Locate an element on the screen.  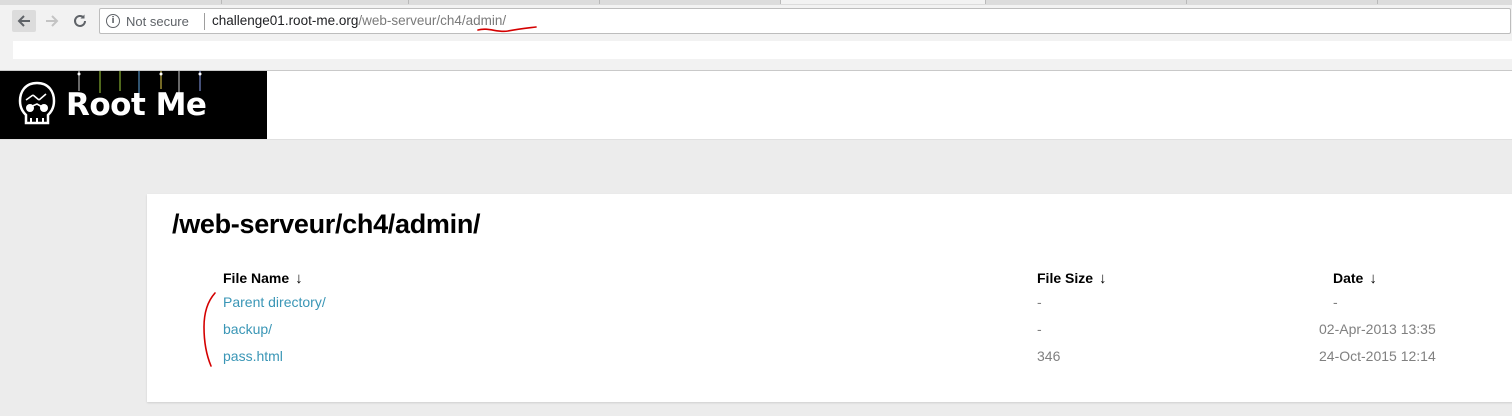
file-link-pass-html: pass.html is located at coordinates (253, 356).